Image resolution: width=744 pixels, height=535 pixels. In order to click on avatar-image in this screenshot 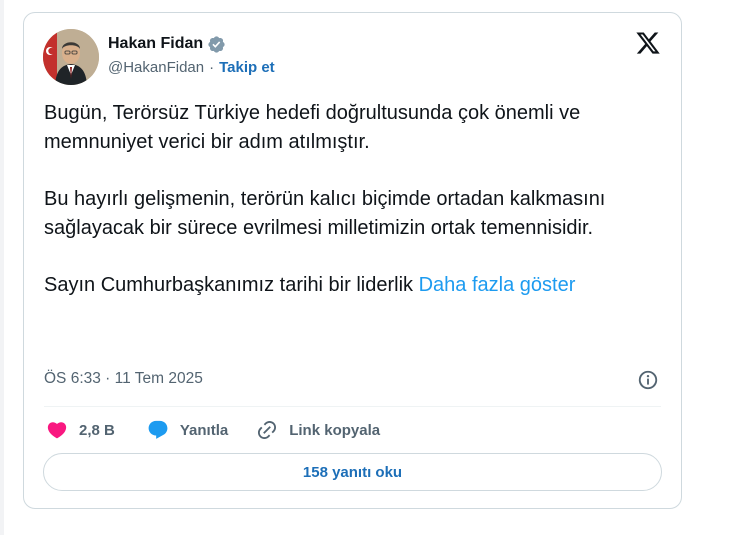, I will do `click(71, 57)`.